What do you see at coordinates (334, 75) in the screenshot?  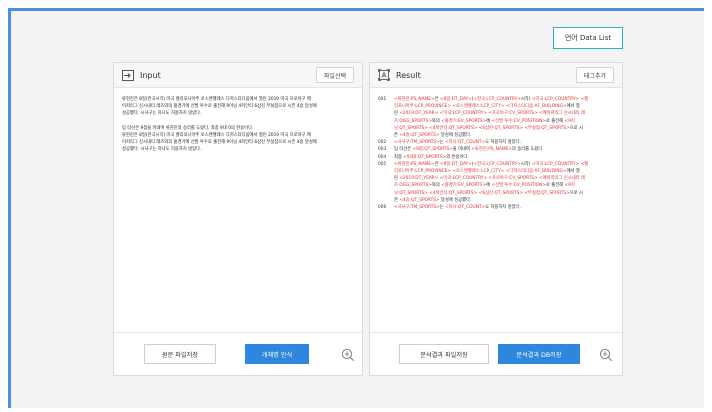 I see `file-select-button: 파일선택` at bounding box center [334, 75].